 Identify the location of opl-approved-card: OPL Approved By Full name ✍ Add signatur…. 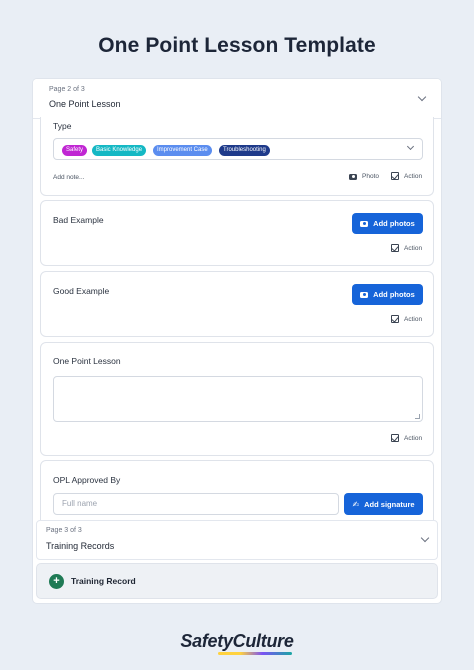
(237, 493).